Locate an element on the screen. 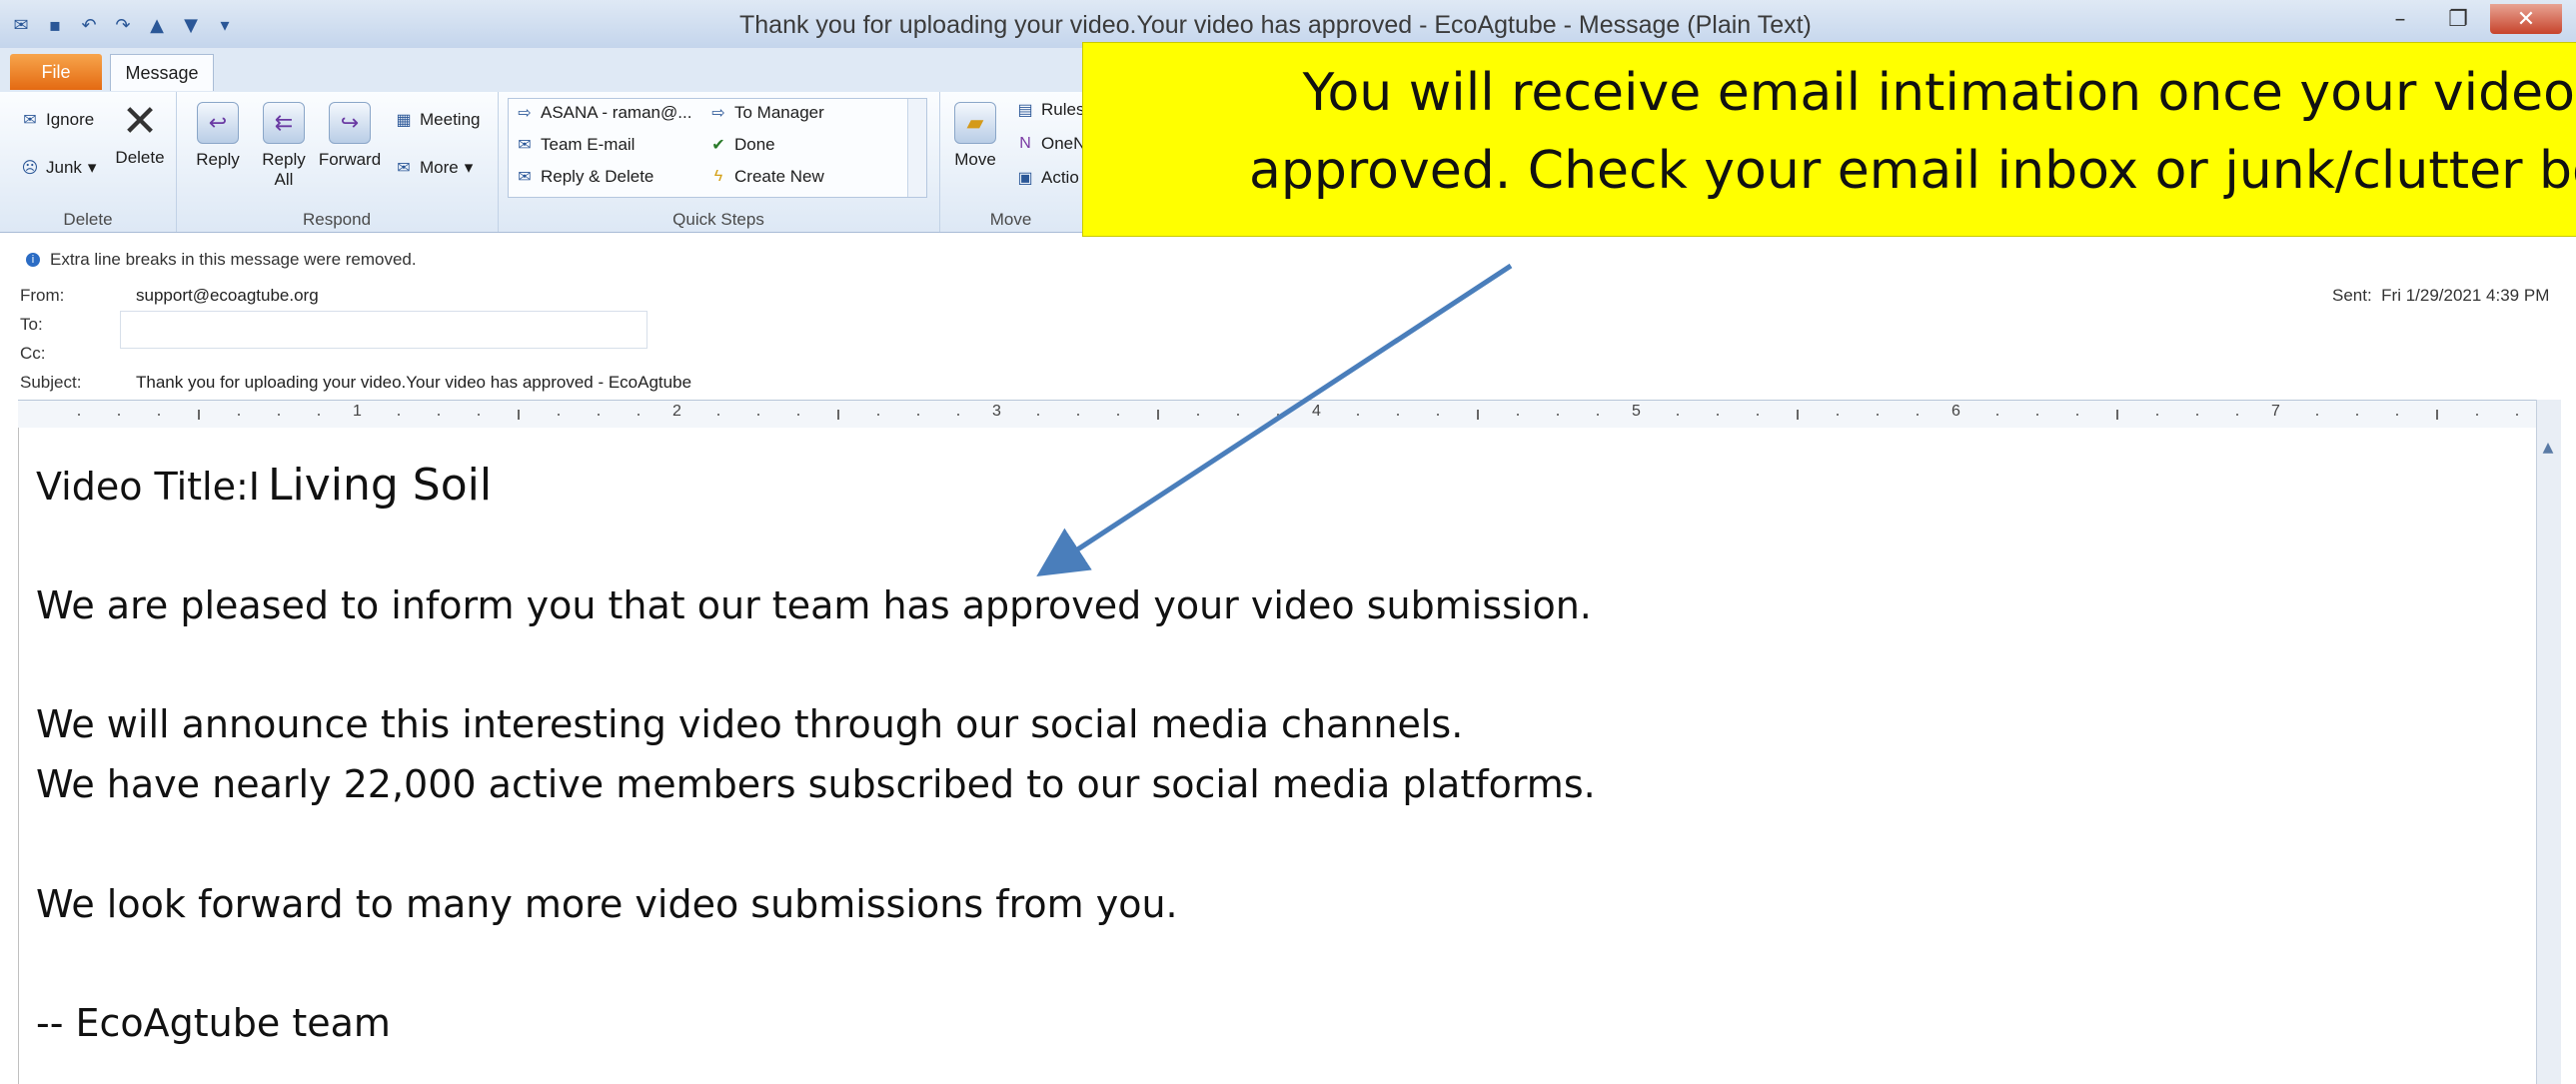  arrow-line is located at coordinates (1274, 419).